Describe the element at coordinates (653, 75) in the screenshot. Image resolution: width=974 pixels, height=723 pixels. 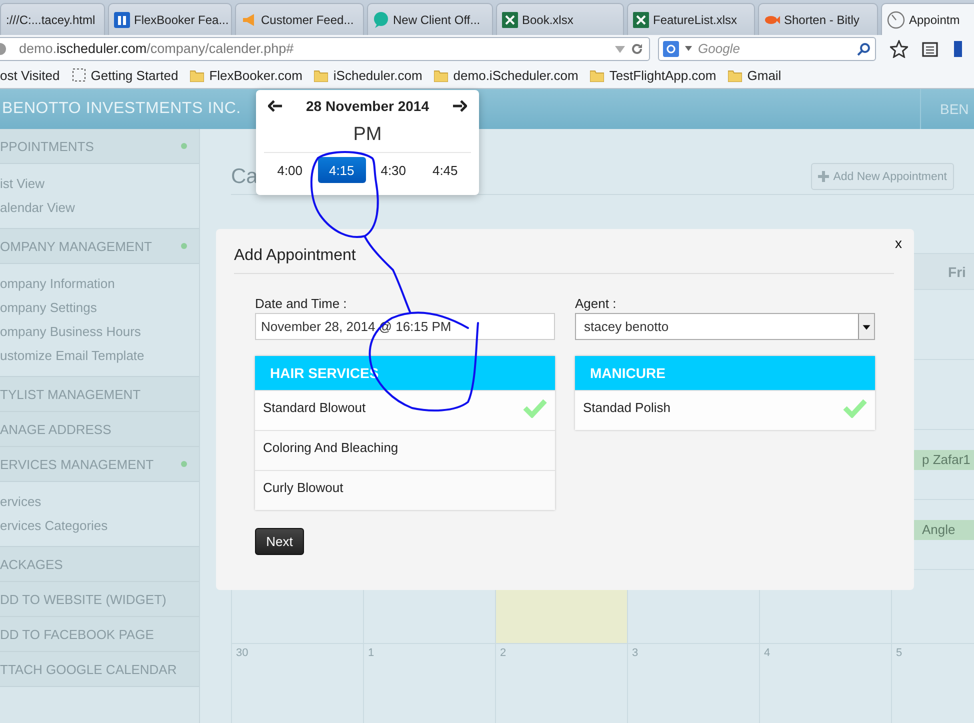
I see `bookmark-link: TestFlightApp.com` at that location.